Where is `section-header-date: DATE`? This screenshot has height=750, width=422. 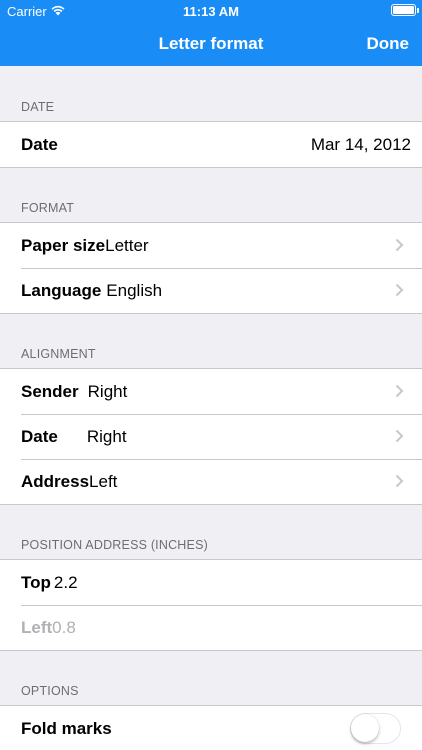
section-header-date: DATE is located at coordinates (38, 107).